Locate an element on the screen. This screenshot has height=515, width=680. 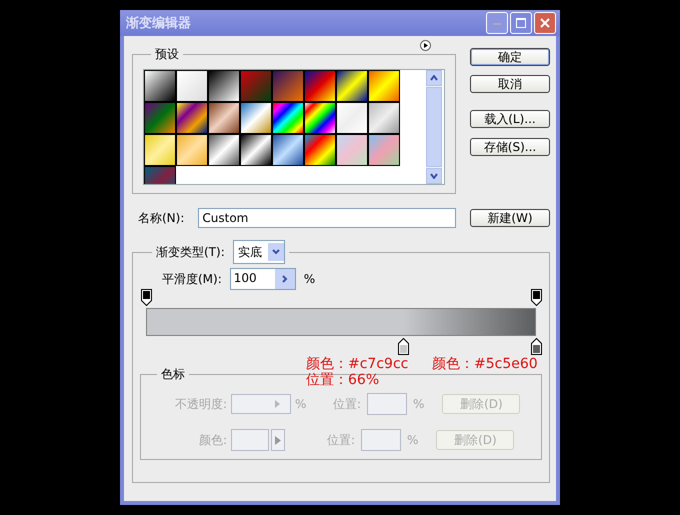
menu-arrow-icon is located at coordinates (425, 45).